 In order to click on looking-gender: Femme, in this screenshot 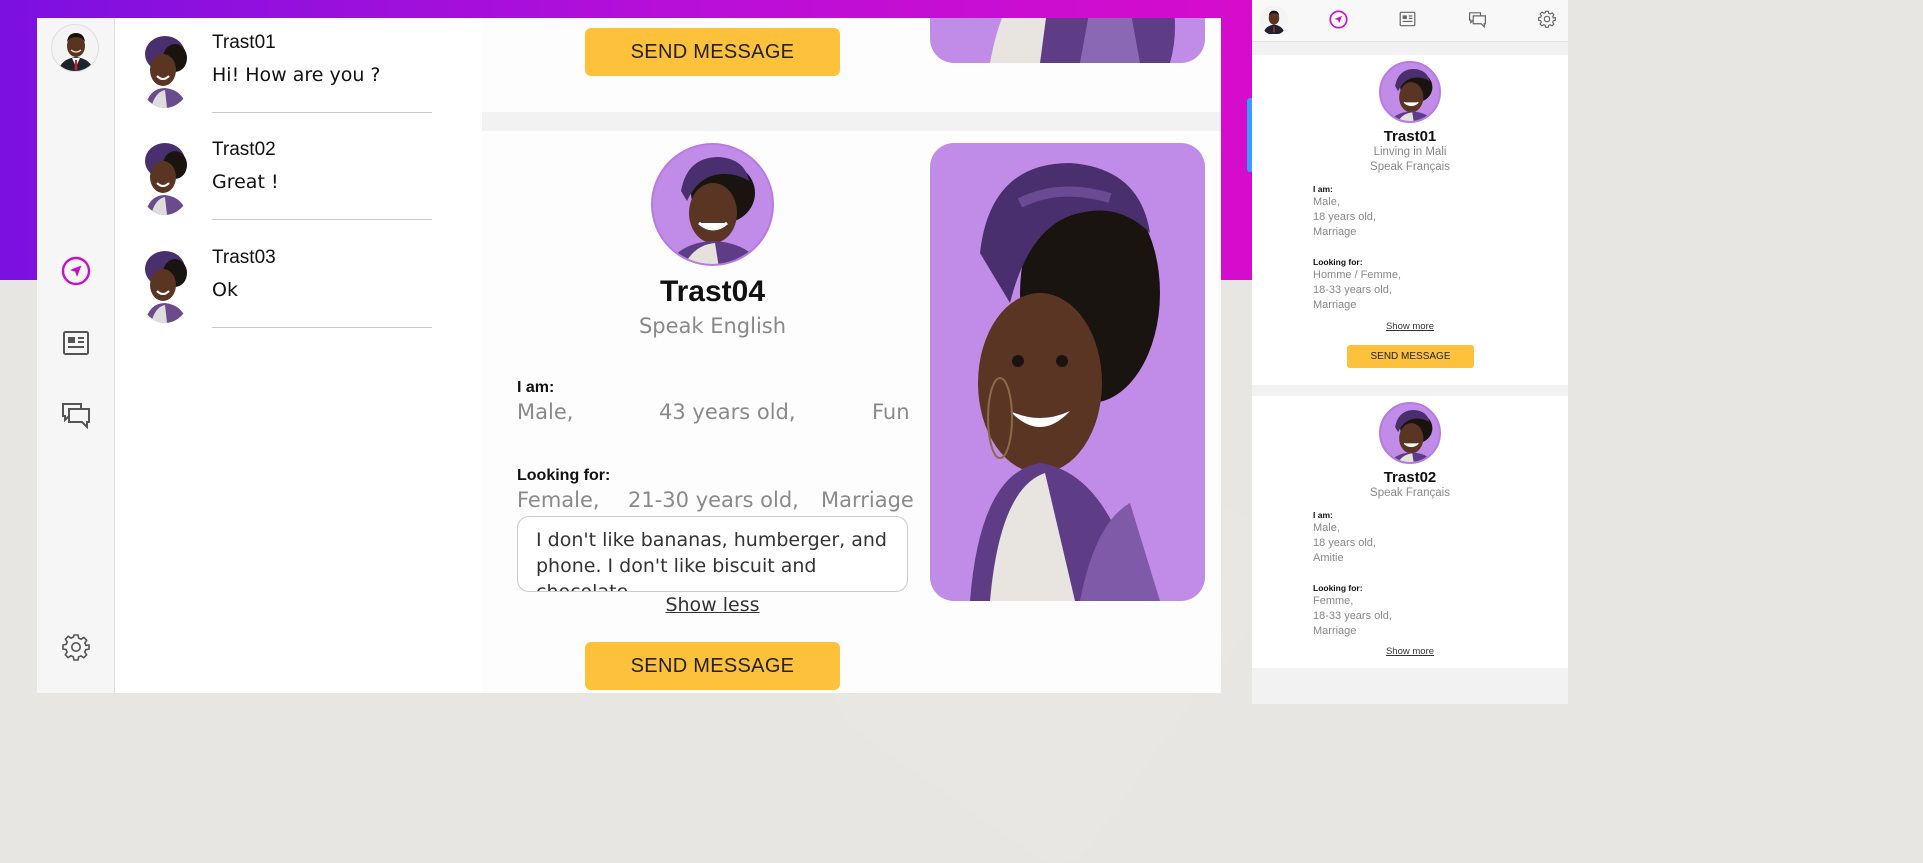, I will do `click(1333, 601)`.